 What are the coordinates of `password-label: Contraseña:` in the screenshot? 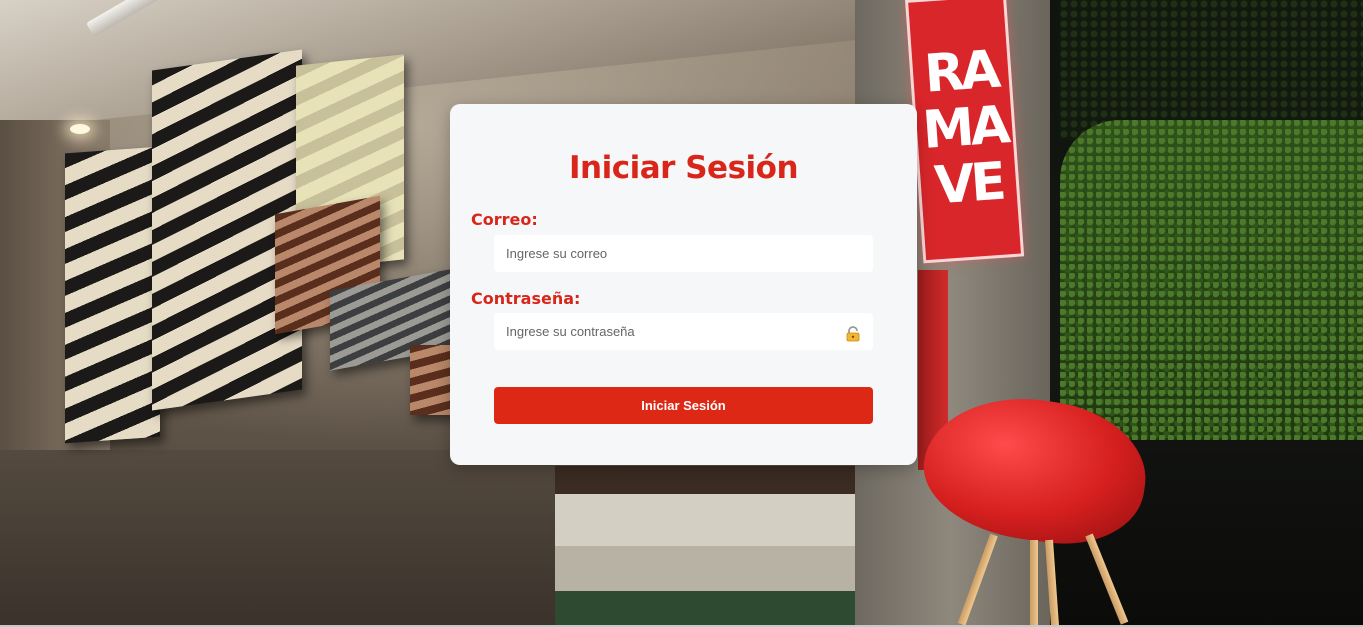 It's located at (526, 298).